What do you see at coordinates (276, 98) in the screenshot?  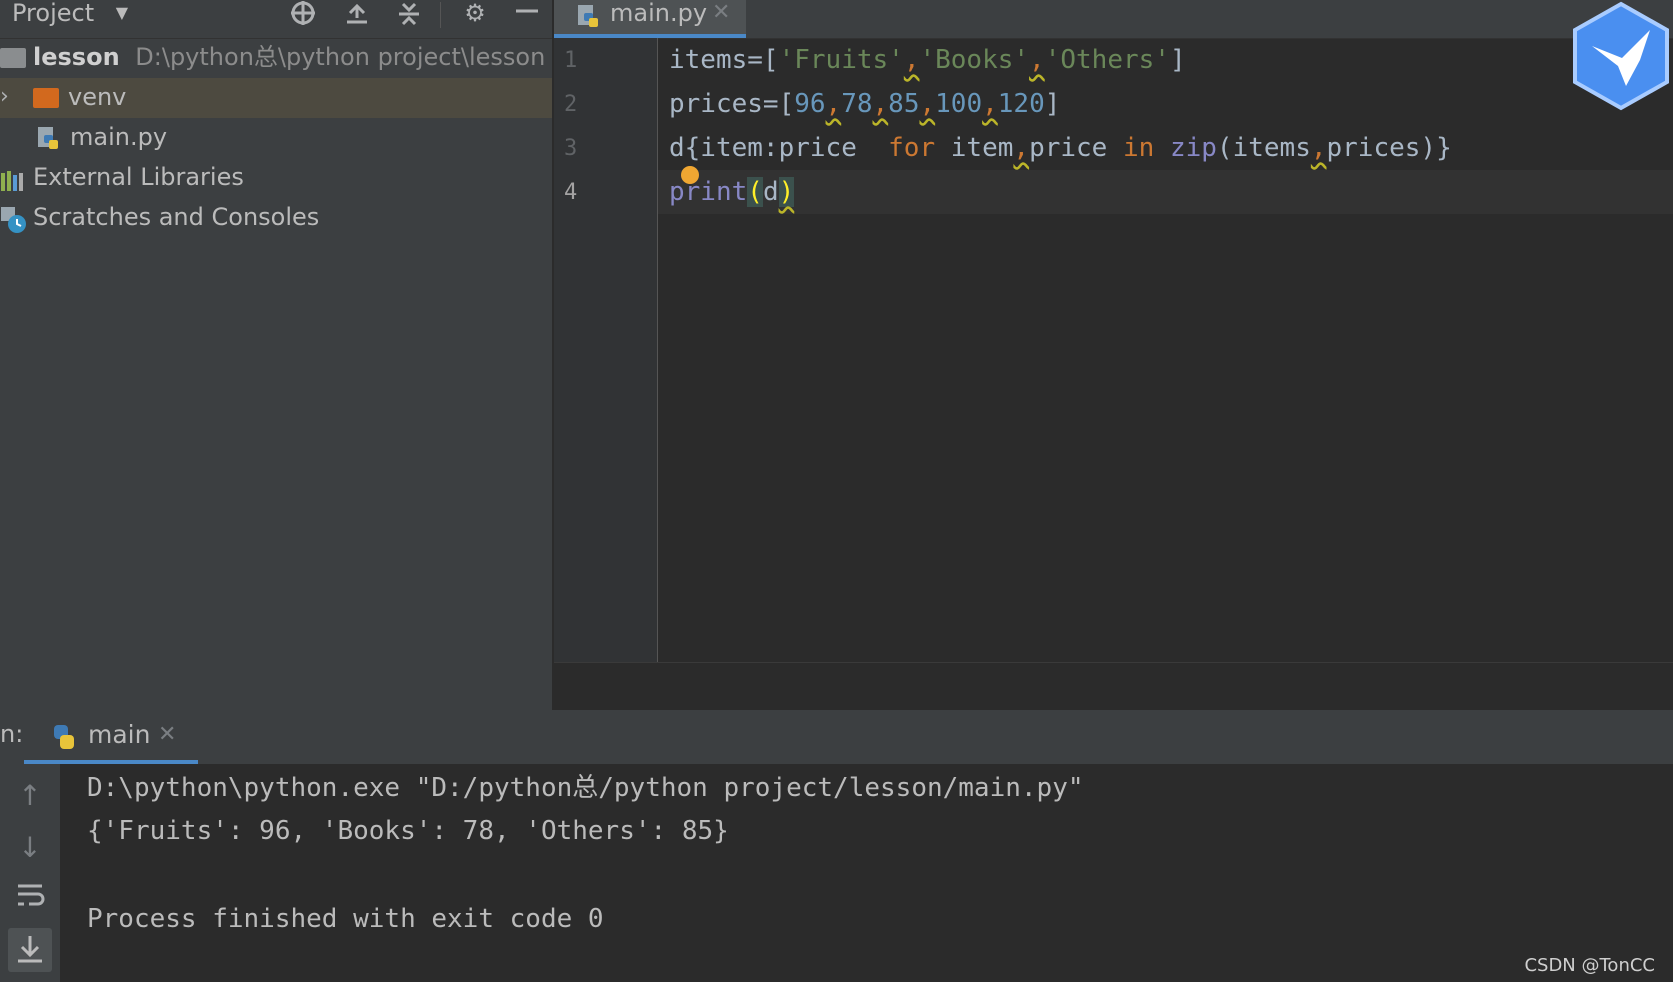 I see `tree-item-venv: › venv` at bounding box center [276, 98].